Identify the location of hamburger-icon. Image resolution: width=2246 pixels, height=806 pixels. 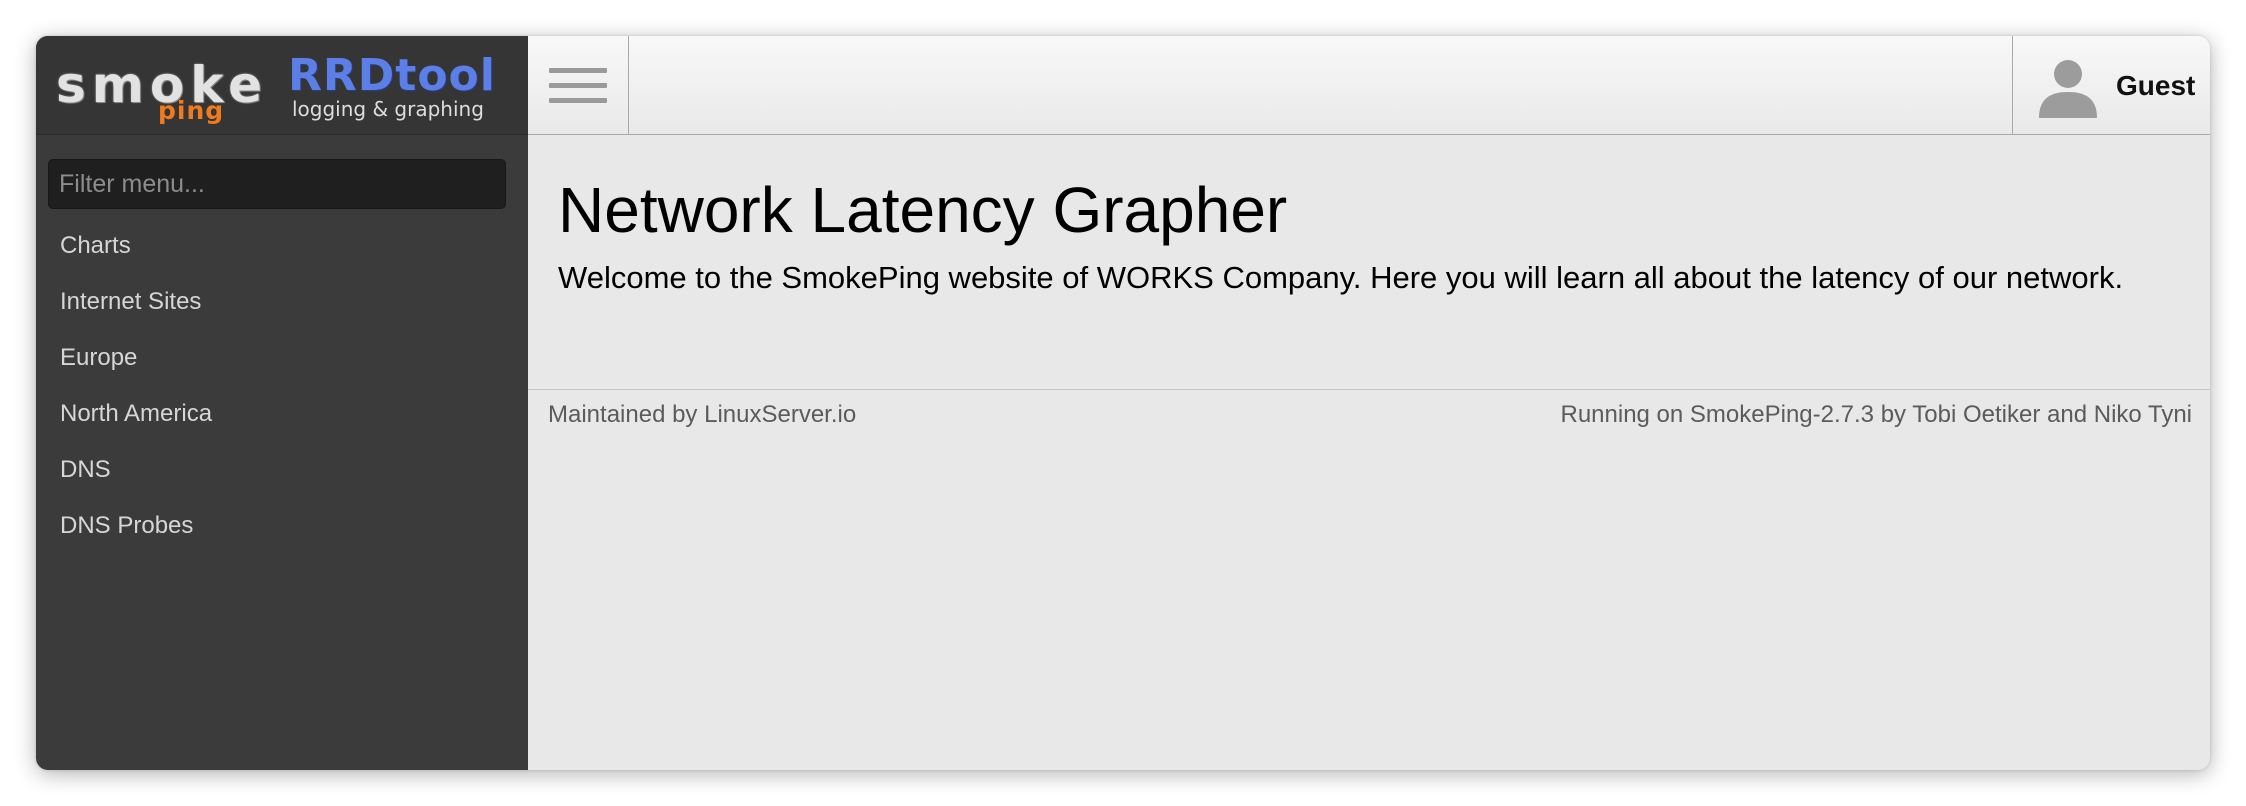
(578, 70).